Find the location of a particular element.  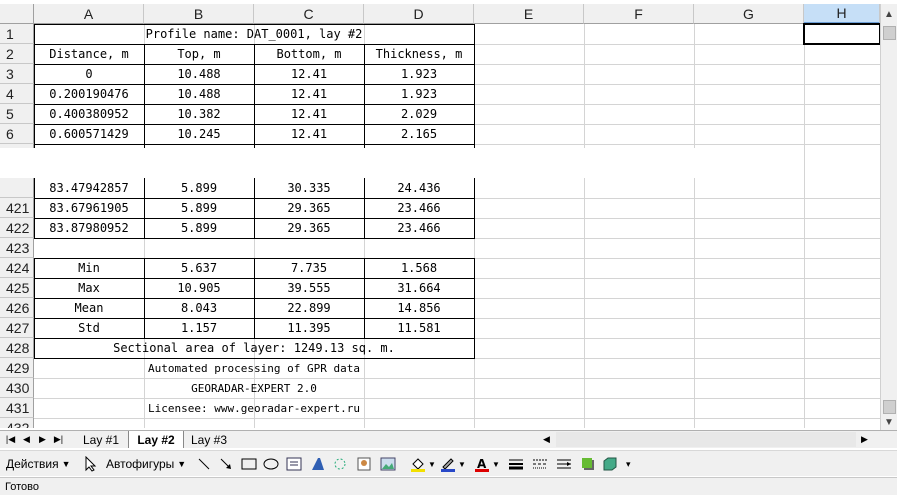

tab-lay-1: Lay #1 is located at coordinates (101, 439).